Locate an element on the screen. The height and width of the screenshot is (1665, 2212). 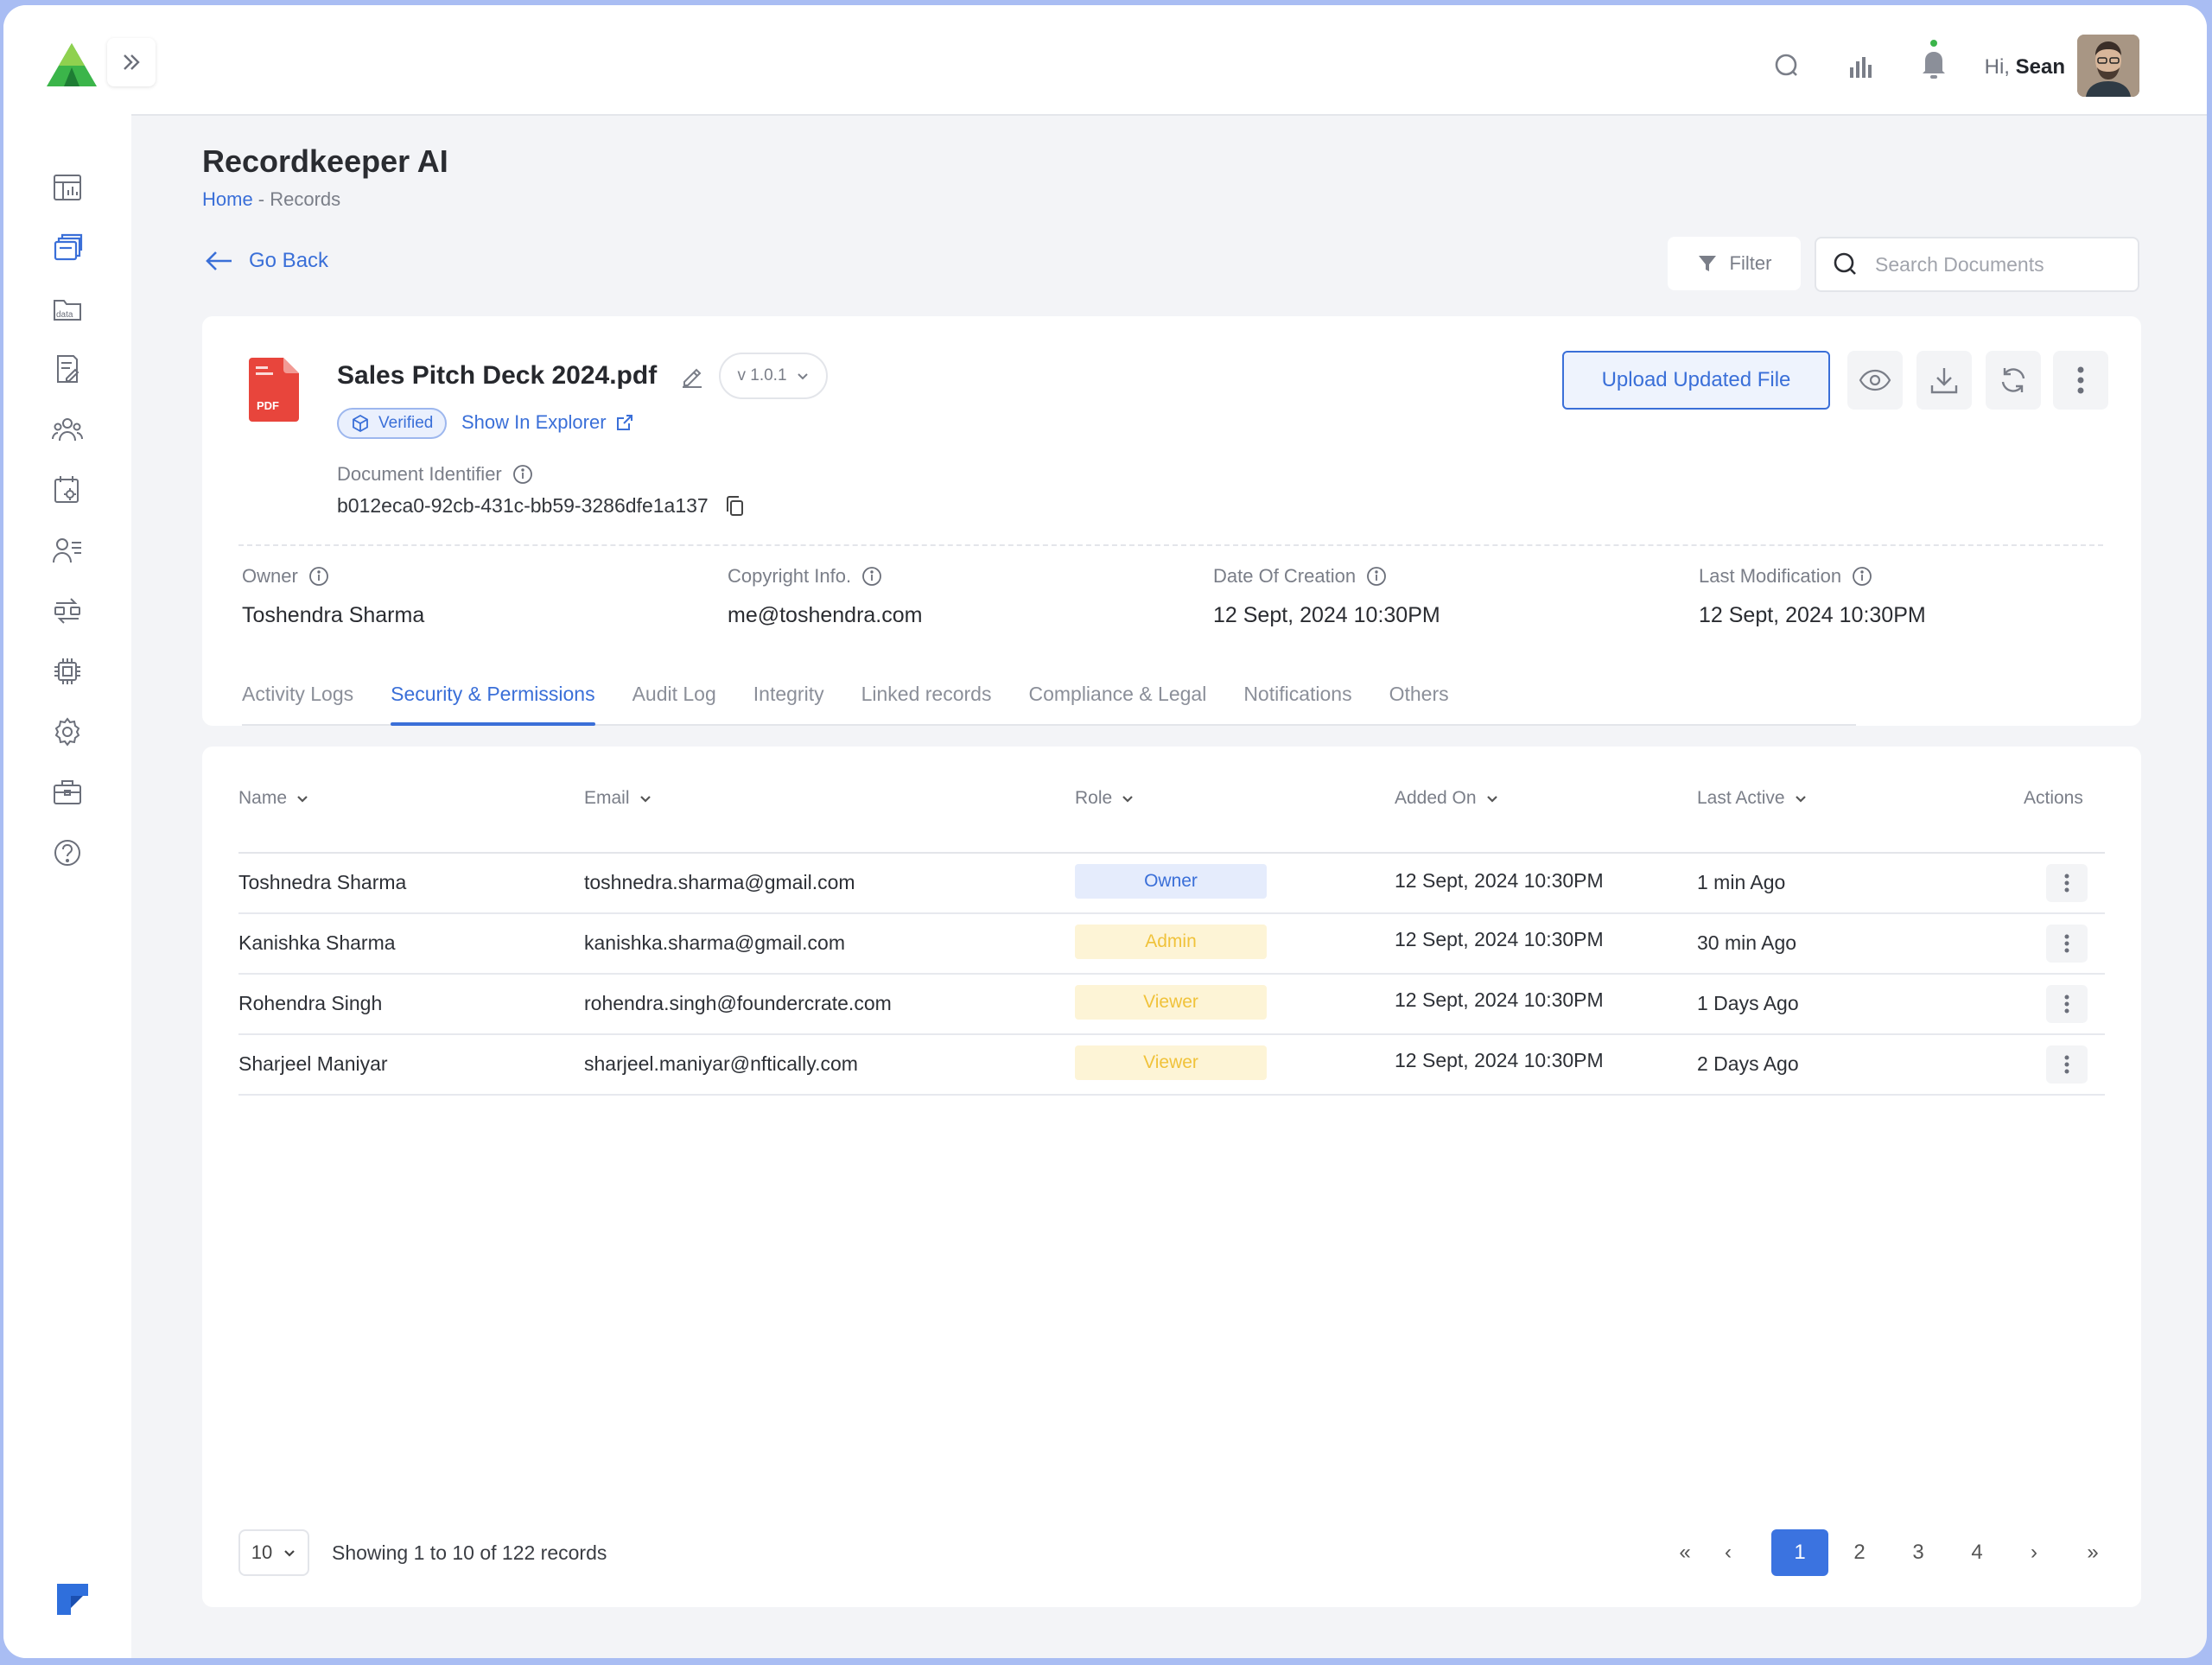
avatar is located at coordinates (2108, 66).